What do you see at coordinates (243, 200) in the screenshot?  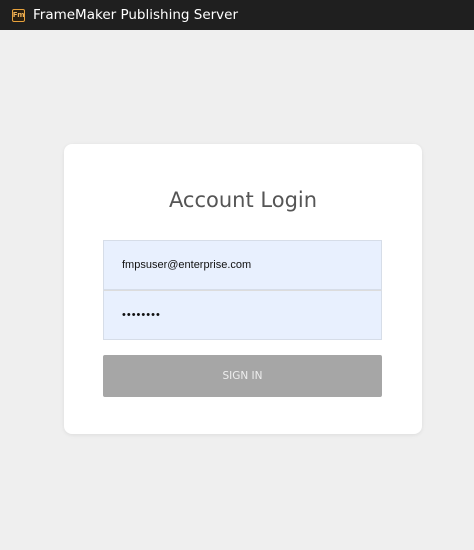 I see `login-title: Account Login` at bounding box center [243, 200].